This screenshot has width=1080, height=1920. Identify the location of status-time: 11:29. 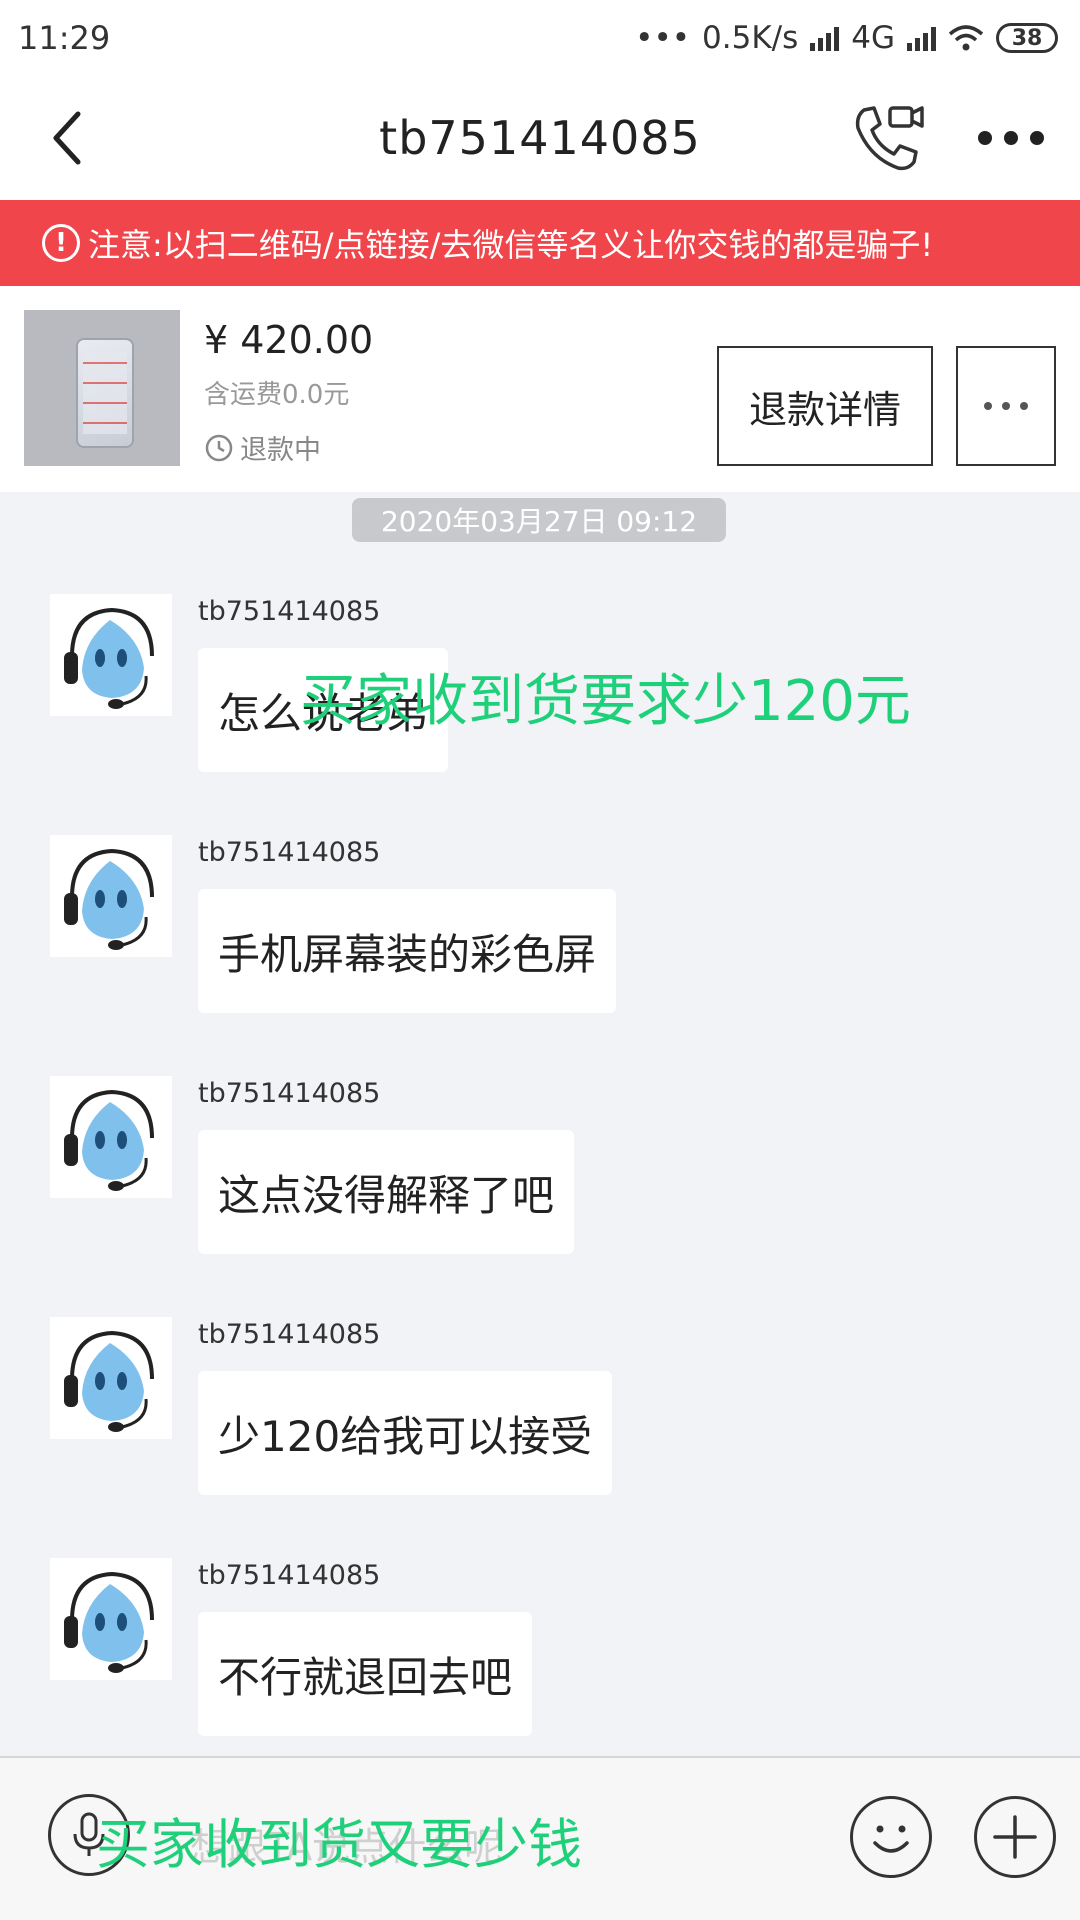
(64, 38).